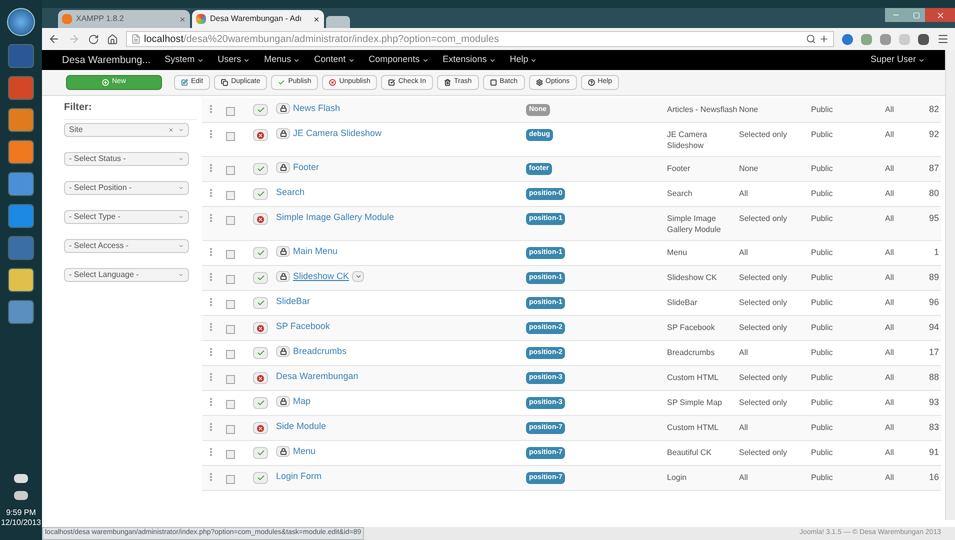 Image resolution: width=955 pixels, height=540 pixels. What do you see at coordinates (950, 285) in the screenshot?
I see `scrollbar` at bounding box center [950, 285].